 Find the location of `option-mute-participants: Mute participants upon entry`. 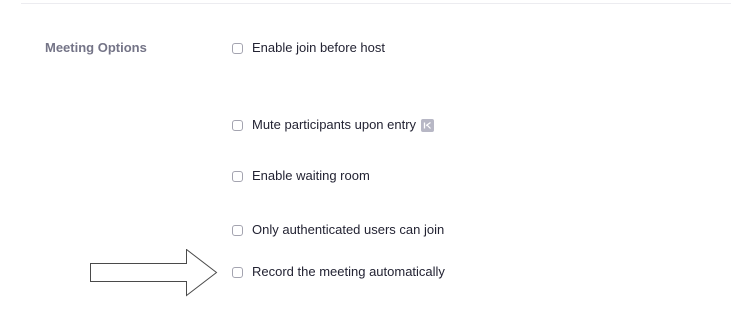

option-mute-participants: Mute participants upon entry is located at coordinates (333, 125).